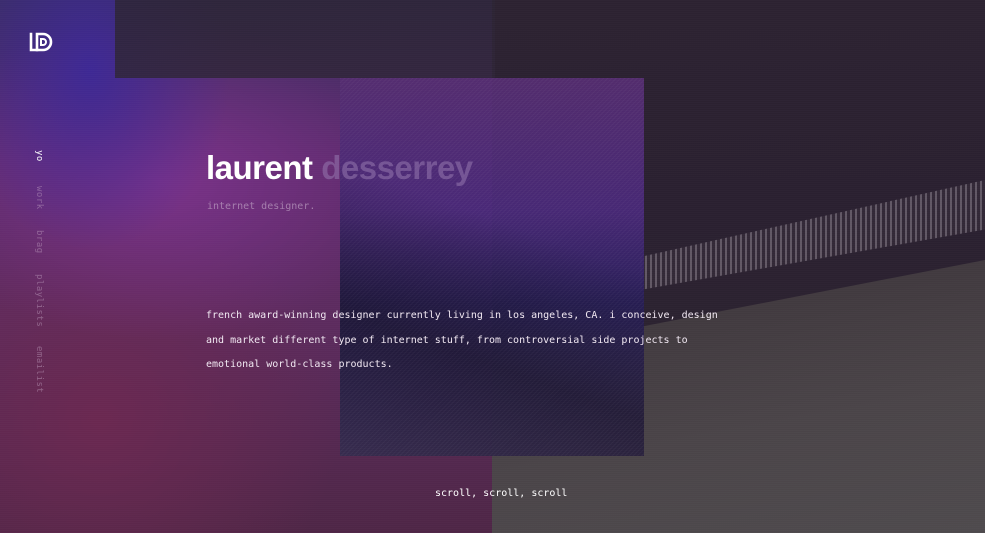 The image size is (985, 533). I want to click on nav-item-playlists: playlists, so click(41, 300).